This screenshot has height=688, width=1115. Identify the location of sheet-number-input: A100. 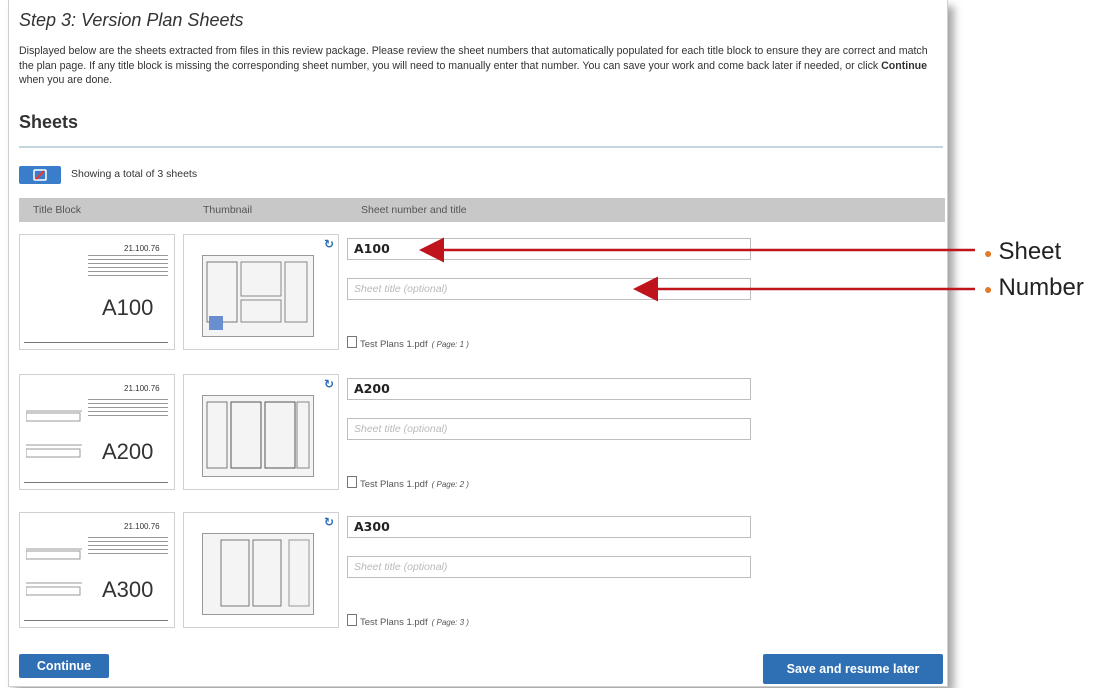
(549, 249).